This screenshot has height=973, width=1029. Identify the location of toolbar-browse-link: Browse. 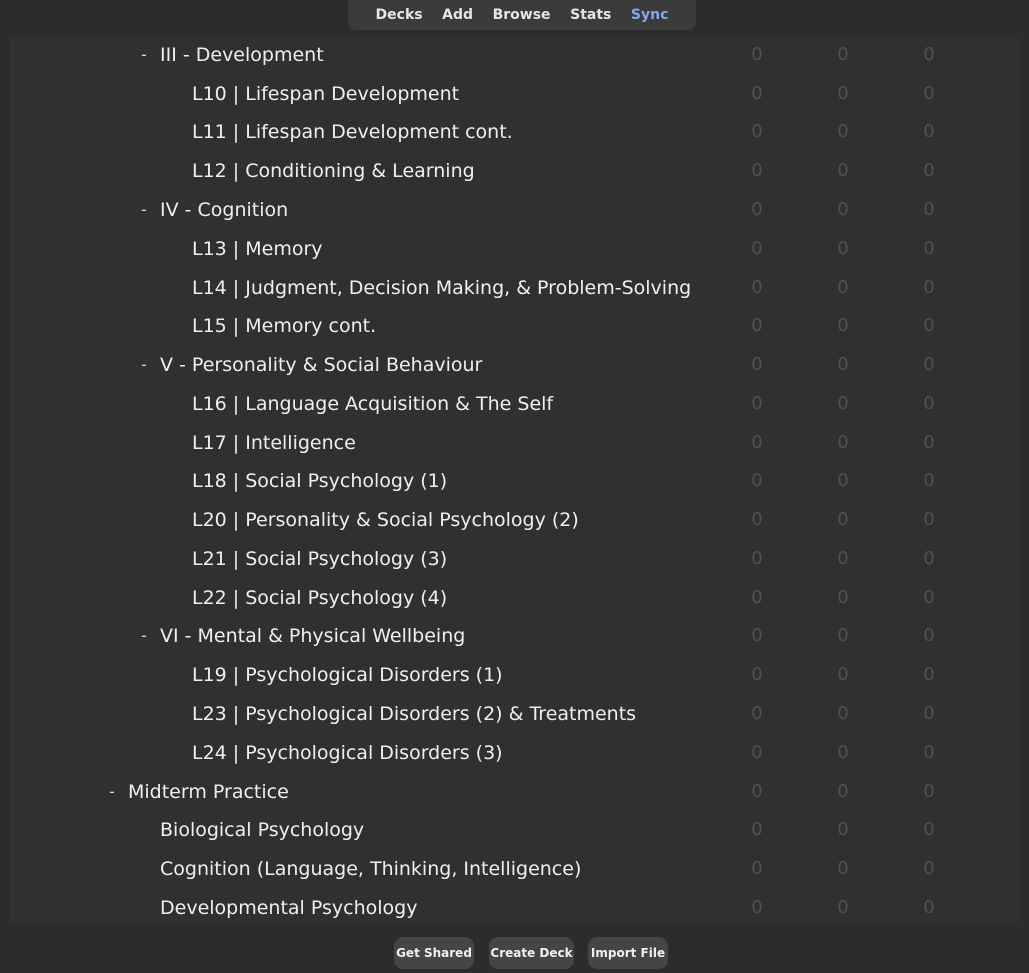
(522, 15).